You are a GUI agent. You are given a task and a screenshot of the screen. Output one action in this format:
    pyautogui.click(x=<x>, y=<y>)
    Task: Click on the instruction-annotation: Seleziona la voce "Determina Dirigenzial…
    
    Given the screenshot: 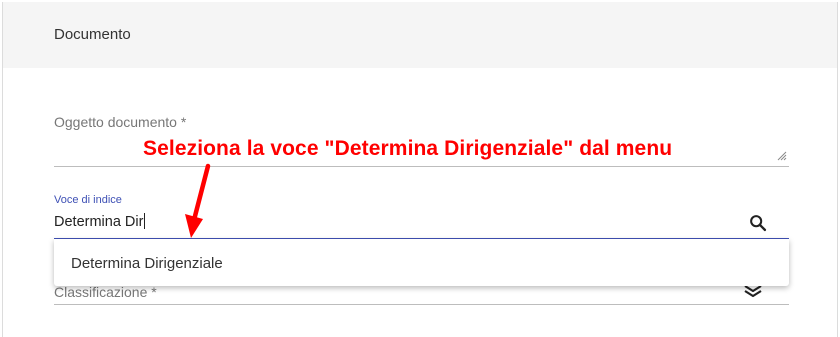 What is the action you would take?
    pyautogui.click(x=408, y=148)
    